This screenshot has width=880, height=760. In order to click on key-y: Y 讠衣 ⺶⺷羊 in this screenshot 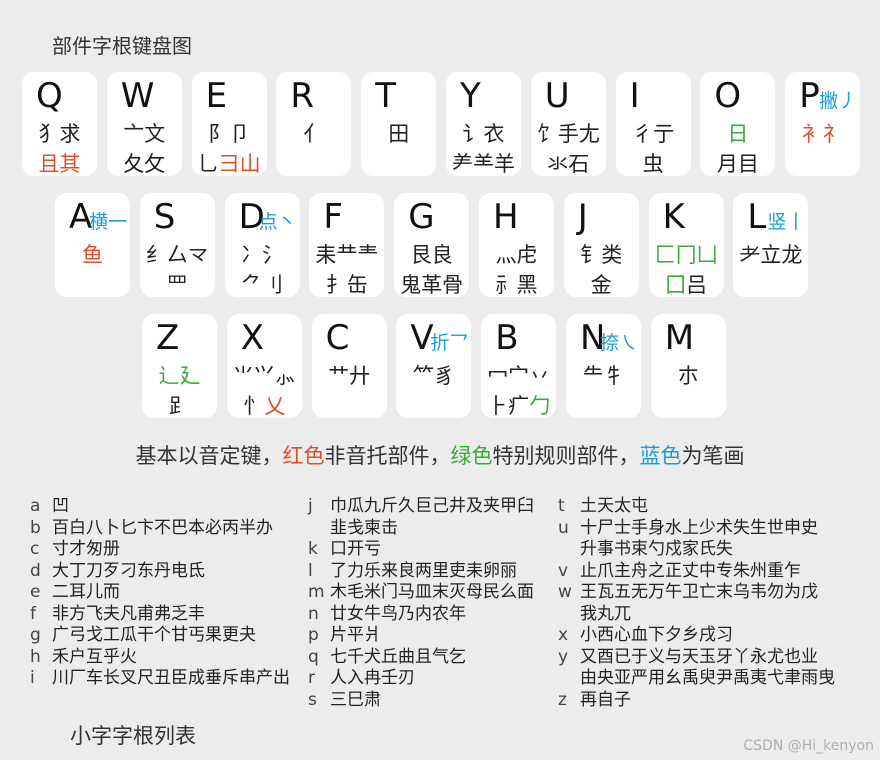, I will do `click(483, 124)`.